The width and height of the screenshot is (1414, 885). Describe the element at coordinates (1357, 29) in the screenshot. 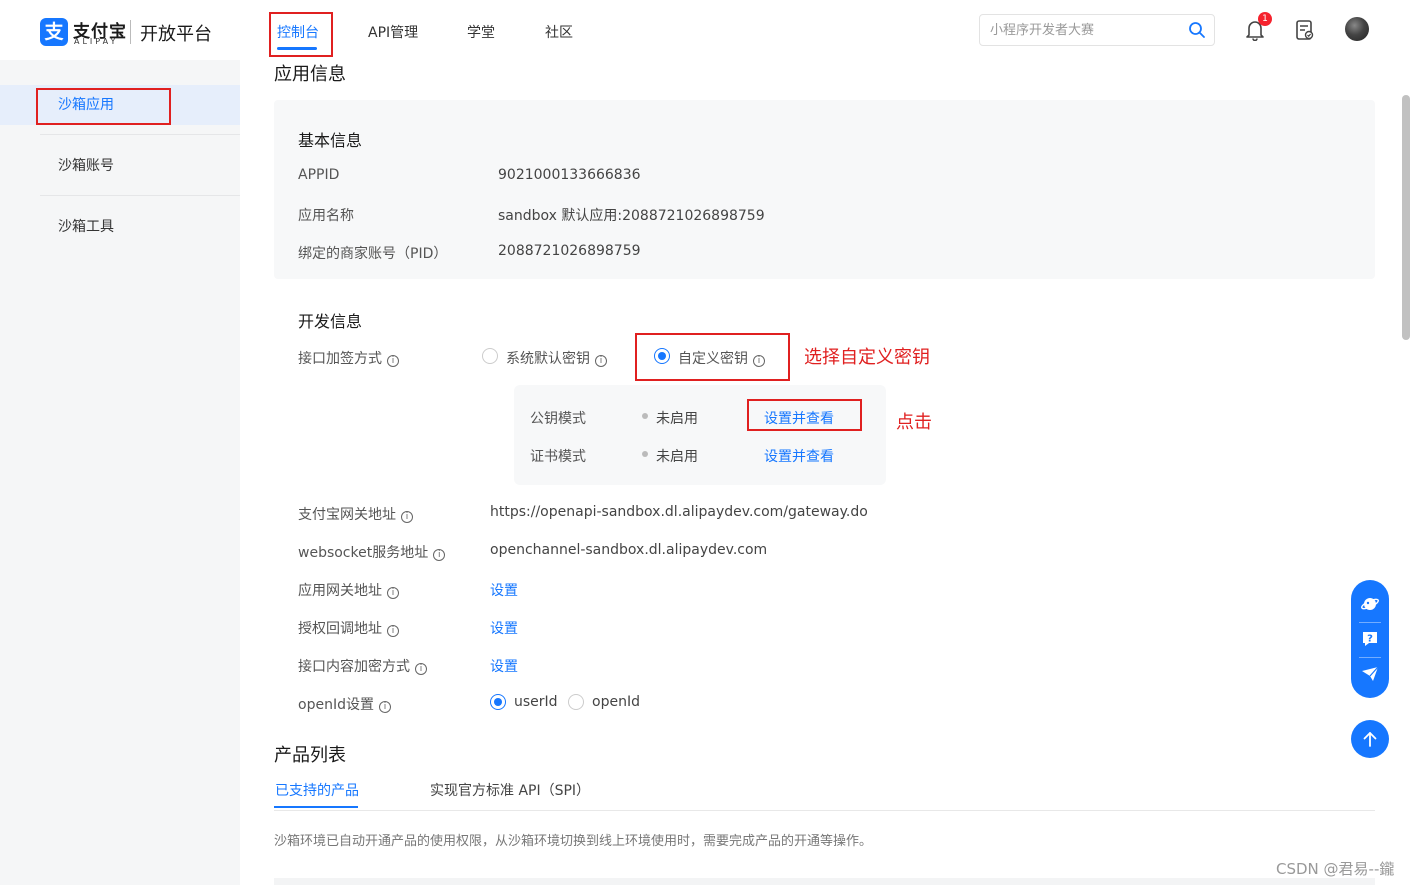

I see `avatar` at that location.